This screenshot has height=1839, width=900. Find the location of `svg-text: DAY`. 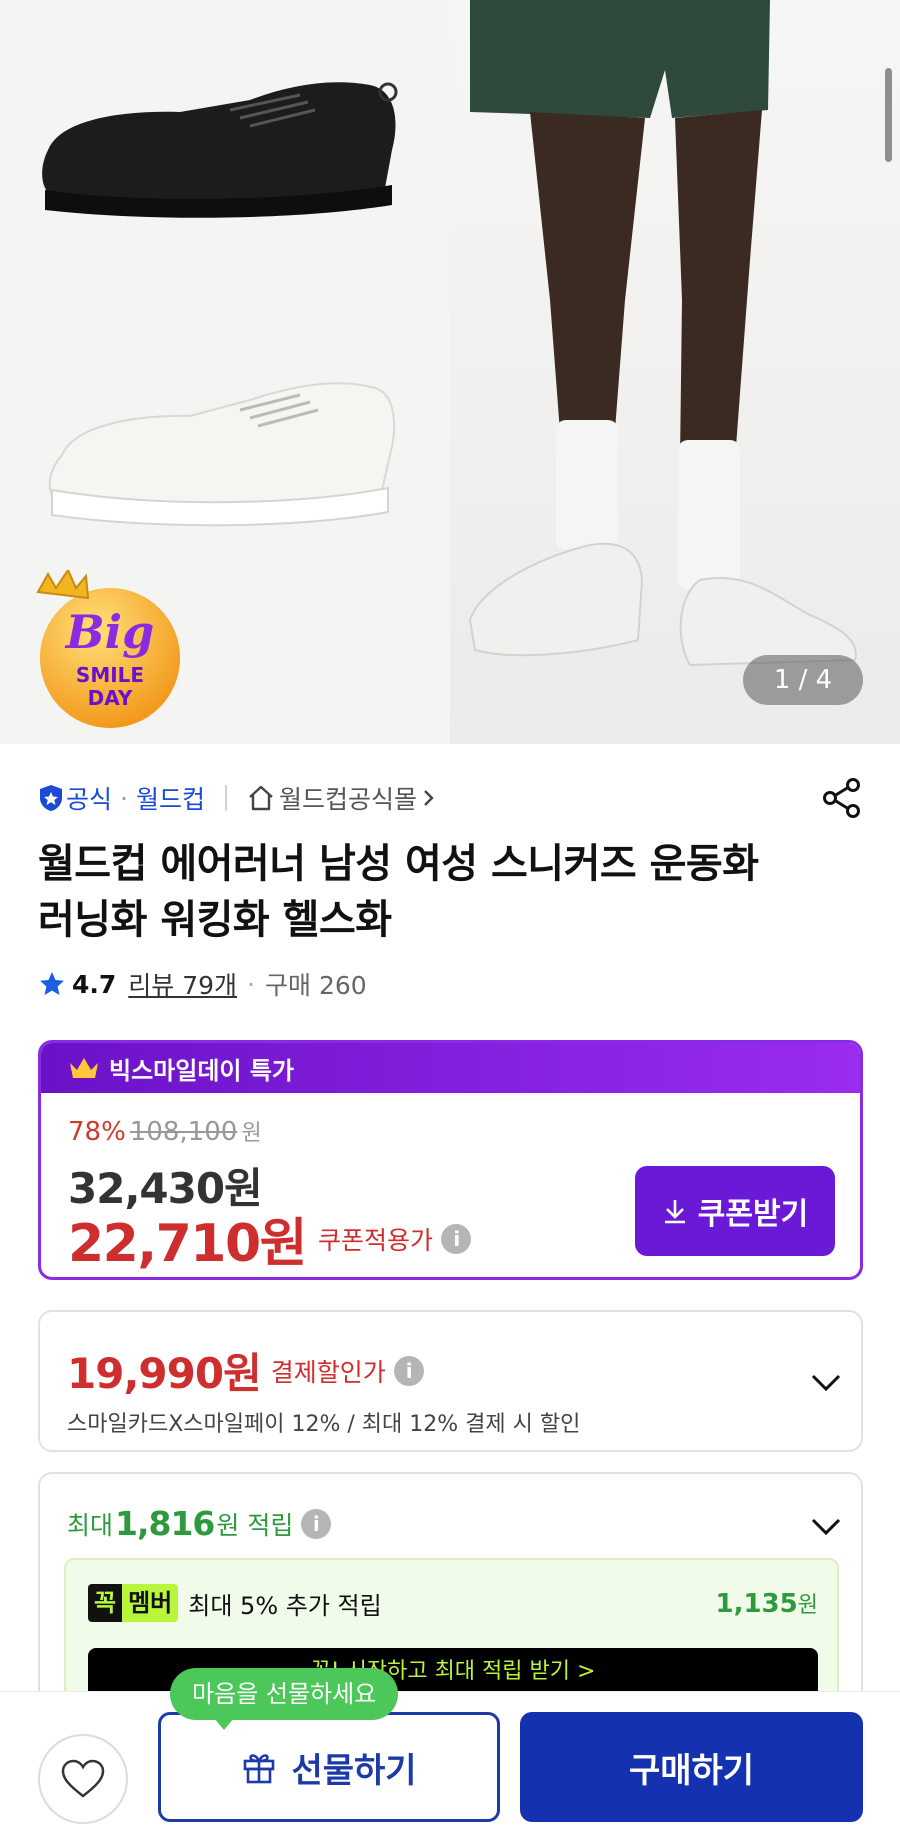

svg-text: DAY is located at coordinates (110, 698).